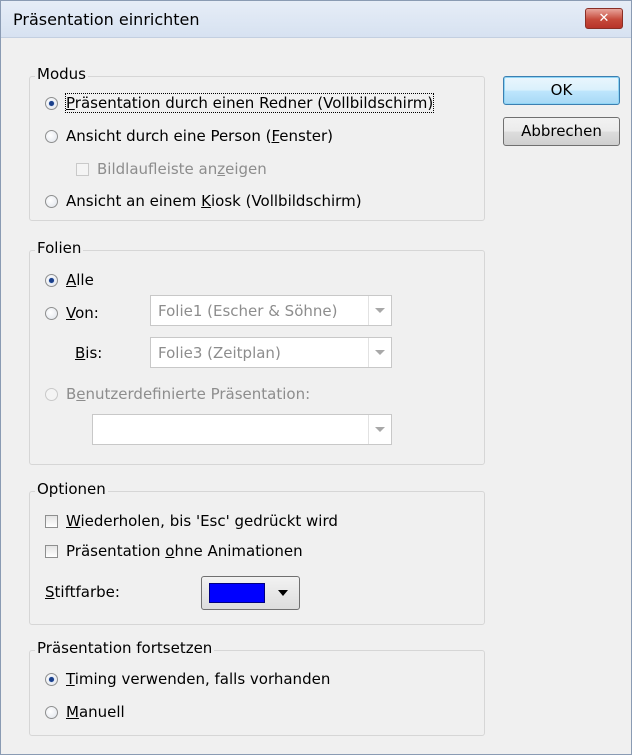 The height and width of the screenshot is (755, 632). Describe the element at coordinates (82, 313) in the screenshot. I see `slides-from-label: Von:` at that location.